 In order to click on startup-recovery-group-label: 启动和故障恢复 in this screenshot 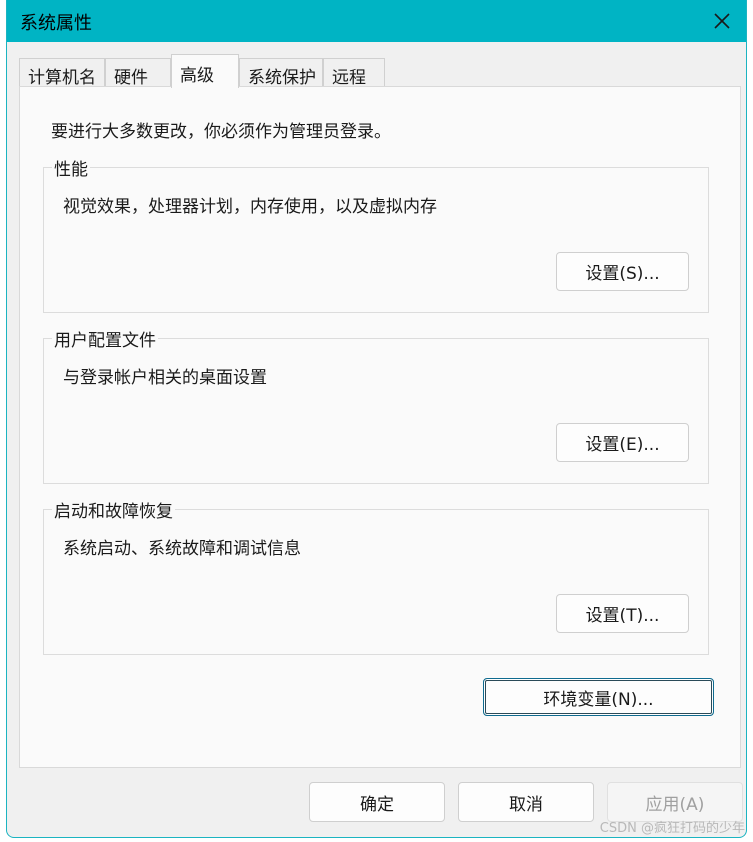, I will do `click(113, 509)`.